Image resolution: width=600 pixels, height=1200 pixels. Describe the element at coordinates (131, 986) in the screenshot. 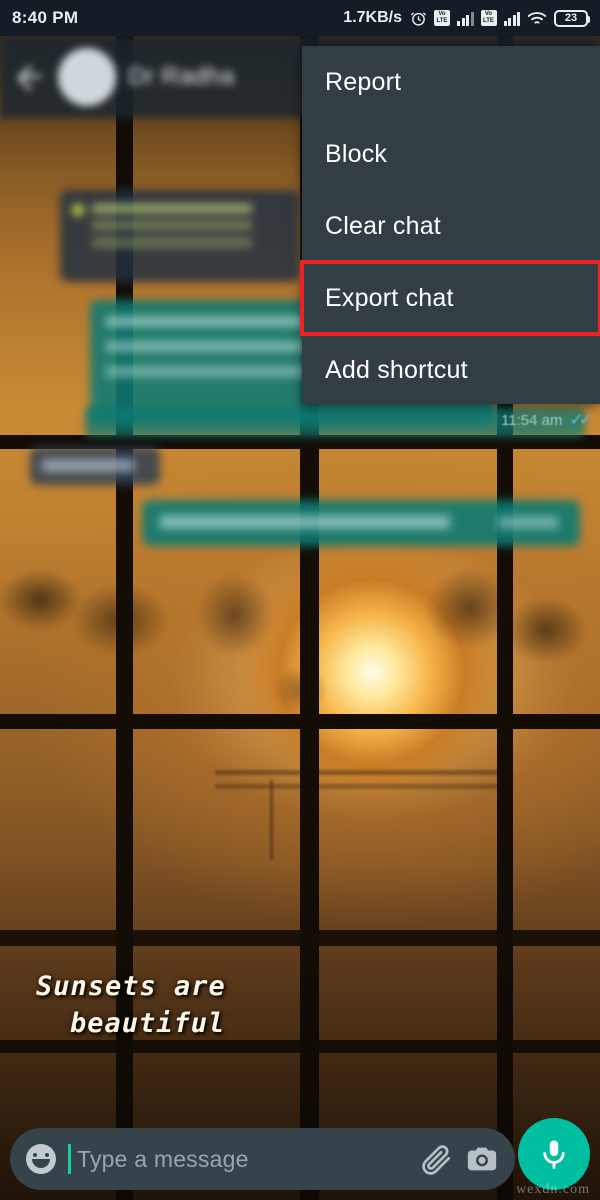

I see `caption-line-1: Sunsets are` at that location.